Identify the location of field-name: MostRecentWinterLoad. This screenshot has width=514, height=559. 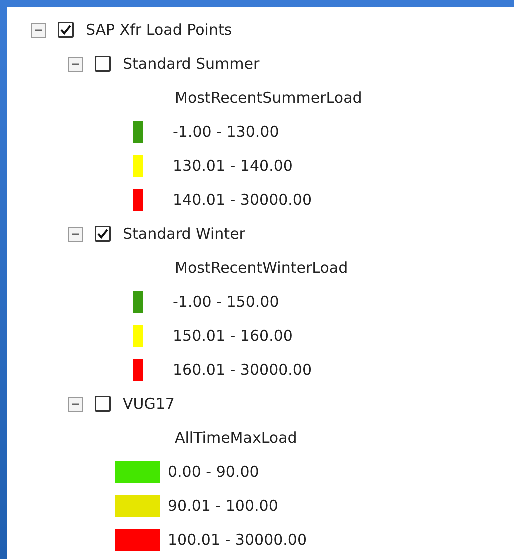
(261, 268).